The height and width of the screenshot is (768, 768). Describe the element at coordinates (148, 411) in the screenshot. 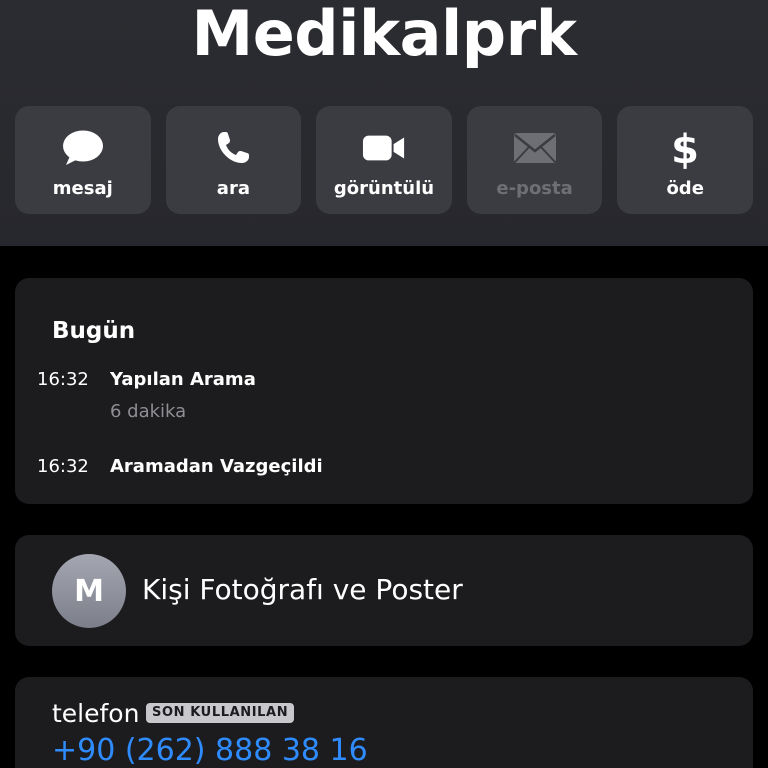

I see `call-duration: 6 dakika` at that location.